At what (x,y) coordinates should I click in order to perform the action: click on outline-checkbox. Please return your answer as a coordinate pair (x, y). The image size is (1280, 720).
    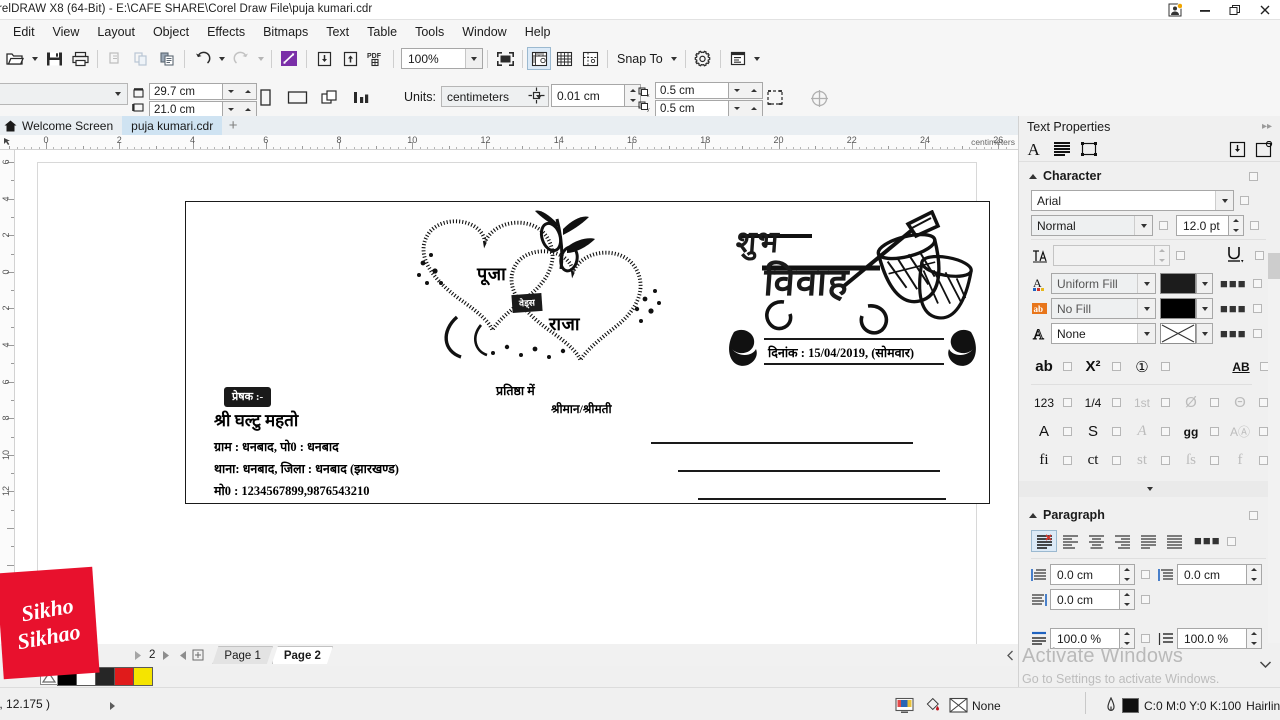
    Looking at the image, I should click on (1257, 333).